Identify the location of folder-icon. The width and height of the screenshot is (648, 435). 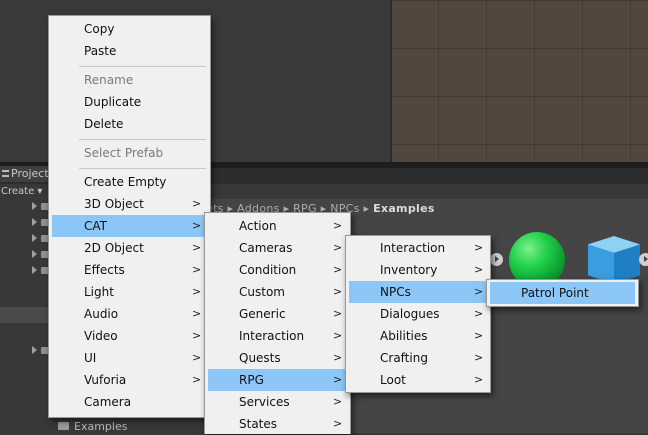
(63, 426).